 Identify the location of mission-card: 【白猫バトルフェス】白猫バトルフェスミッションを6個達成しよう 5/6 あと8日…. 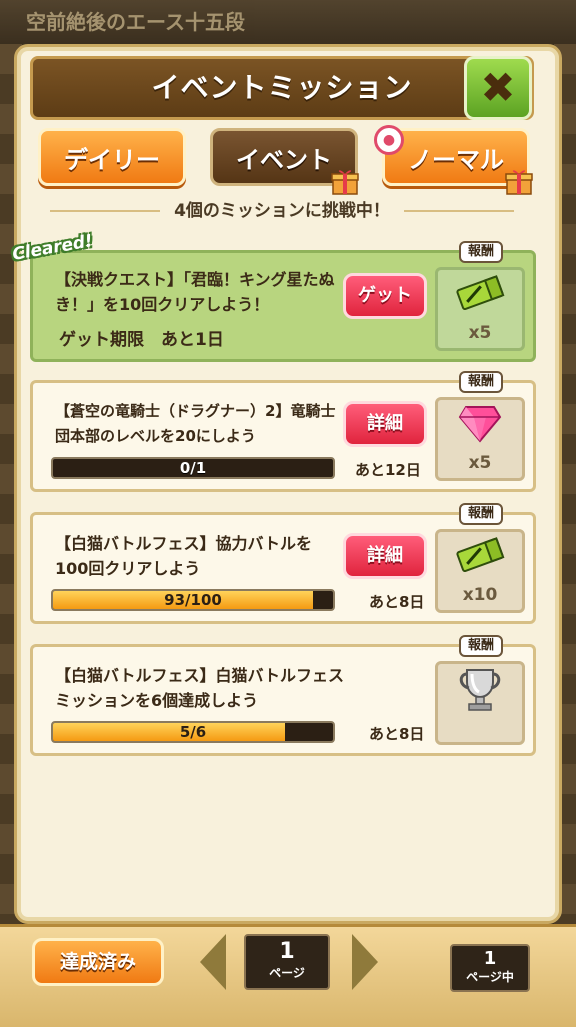
(283, 695).